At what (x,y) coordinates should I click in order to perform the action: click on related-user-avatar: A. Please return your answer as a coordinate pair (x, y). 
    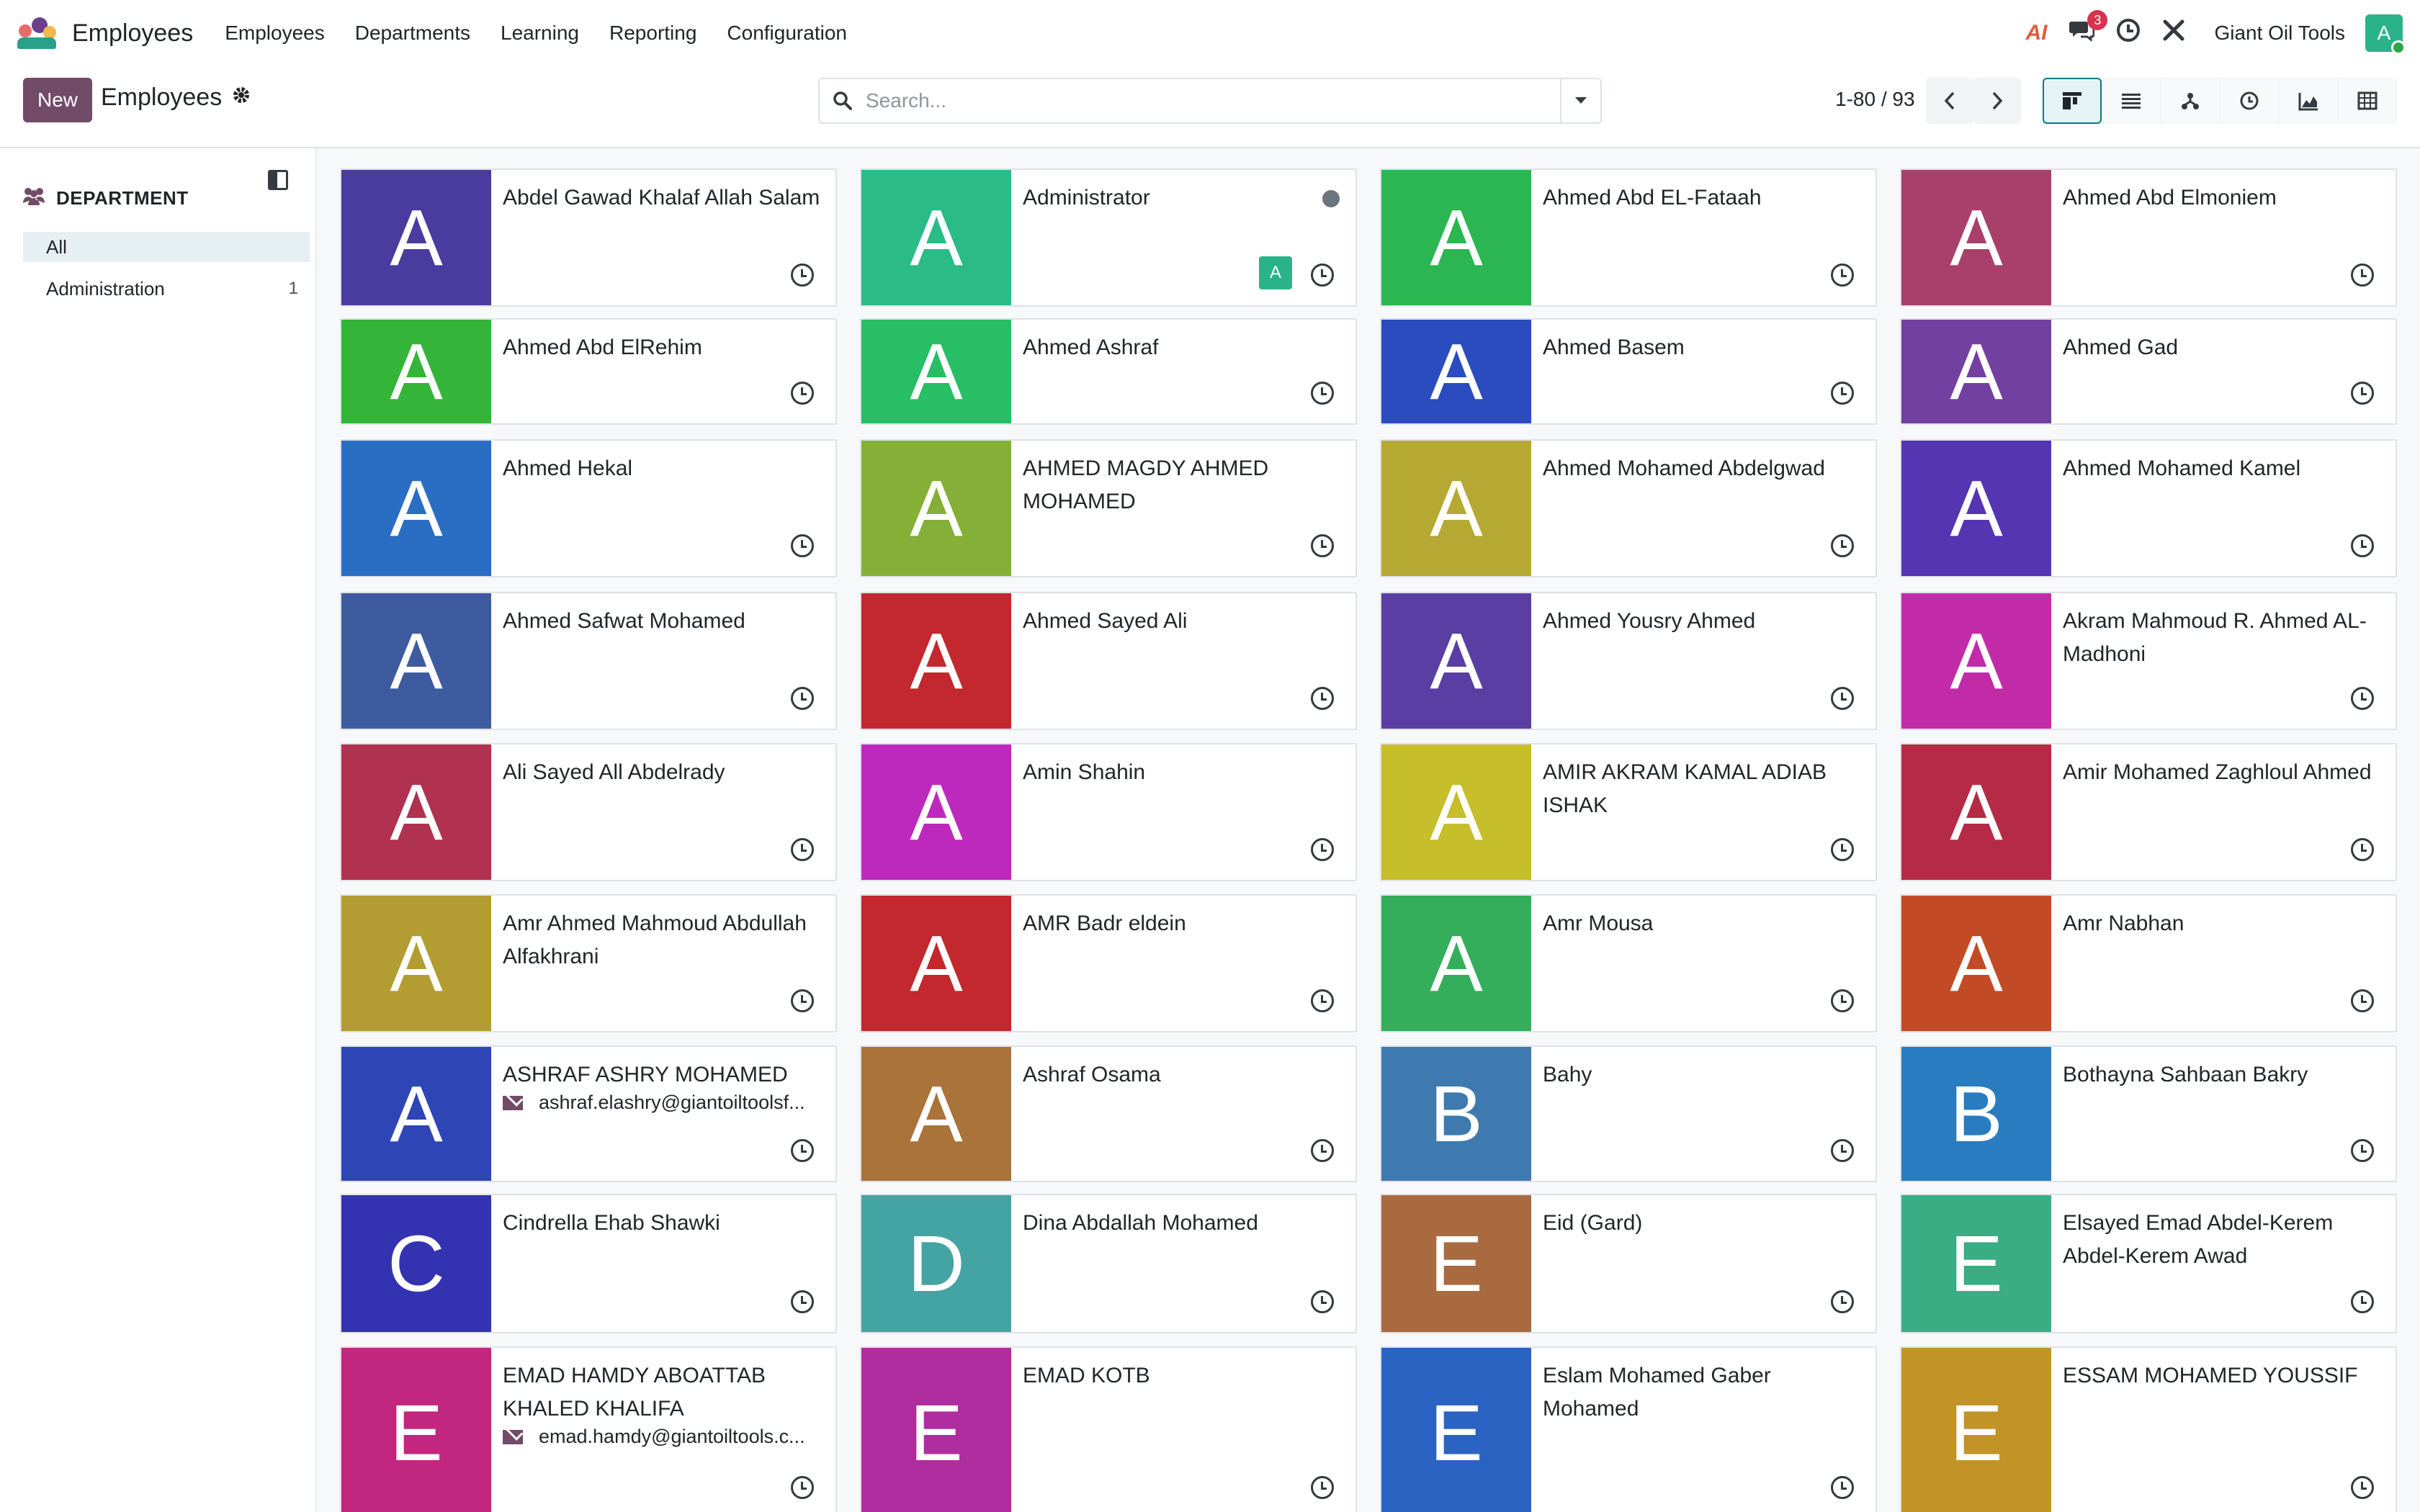
    Looking at the image, I should click on (1275, 272).